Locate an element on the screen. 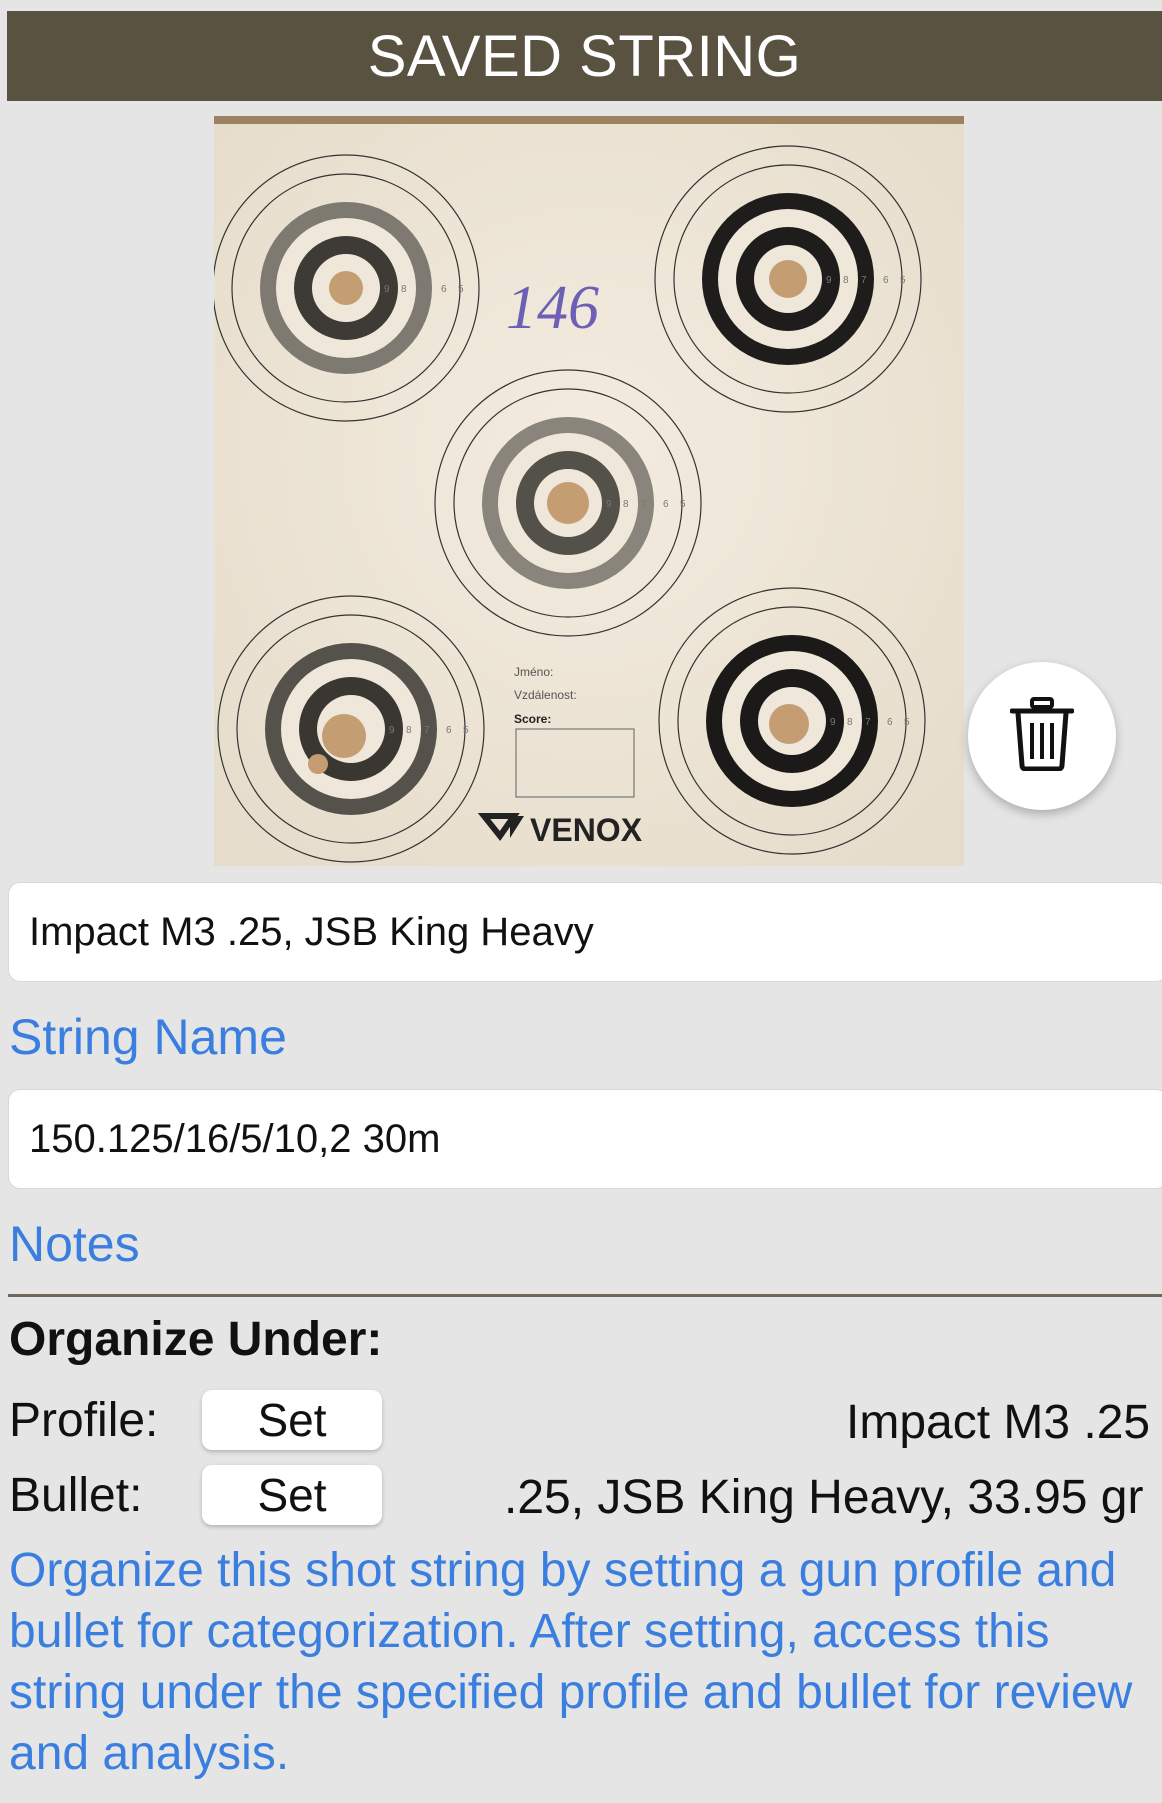 The width and height of the screenshot is (1162, 1803). organize-title: Organize Under: is located at coordinates (196, 1339).